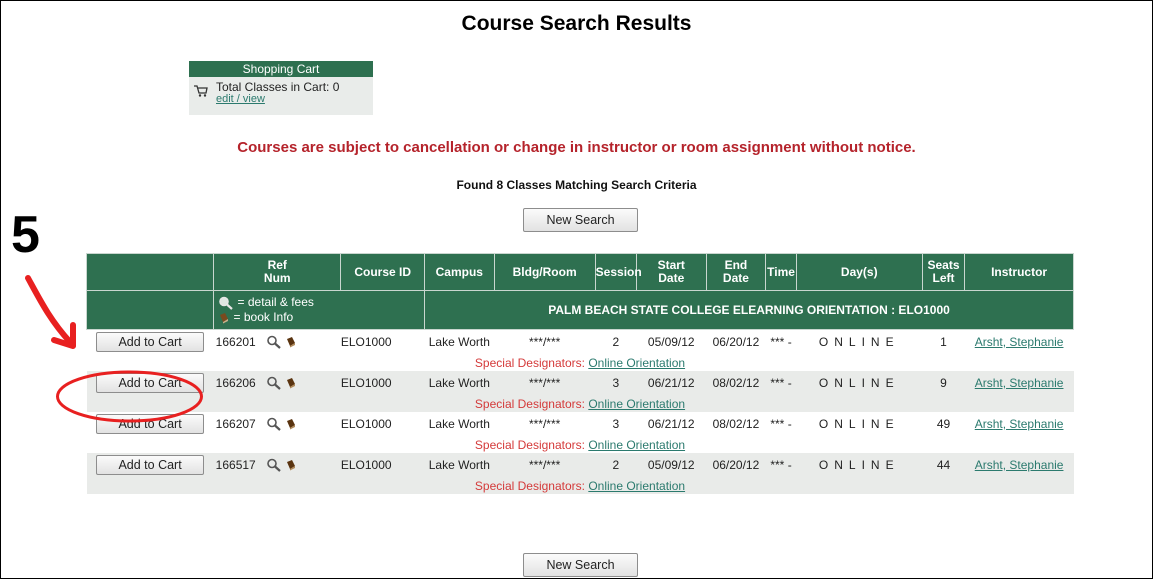 This screenshot has width=1153, height=579. Describe the element at coordinates (580, 220) in the screenshot. I see `new-search-button-top: New Search` at that location.